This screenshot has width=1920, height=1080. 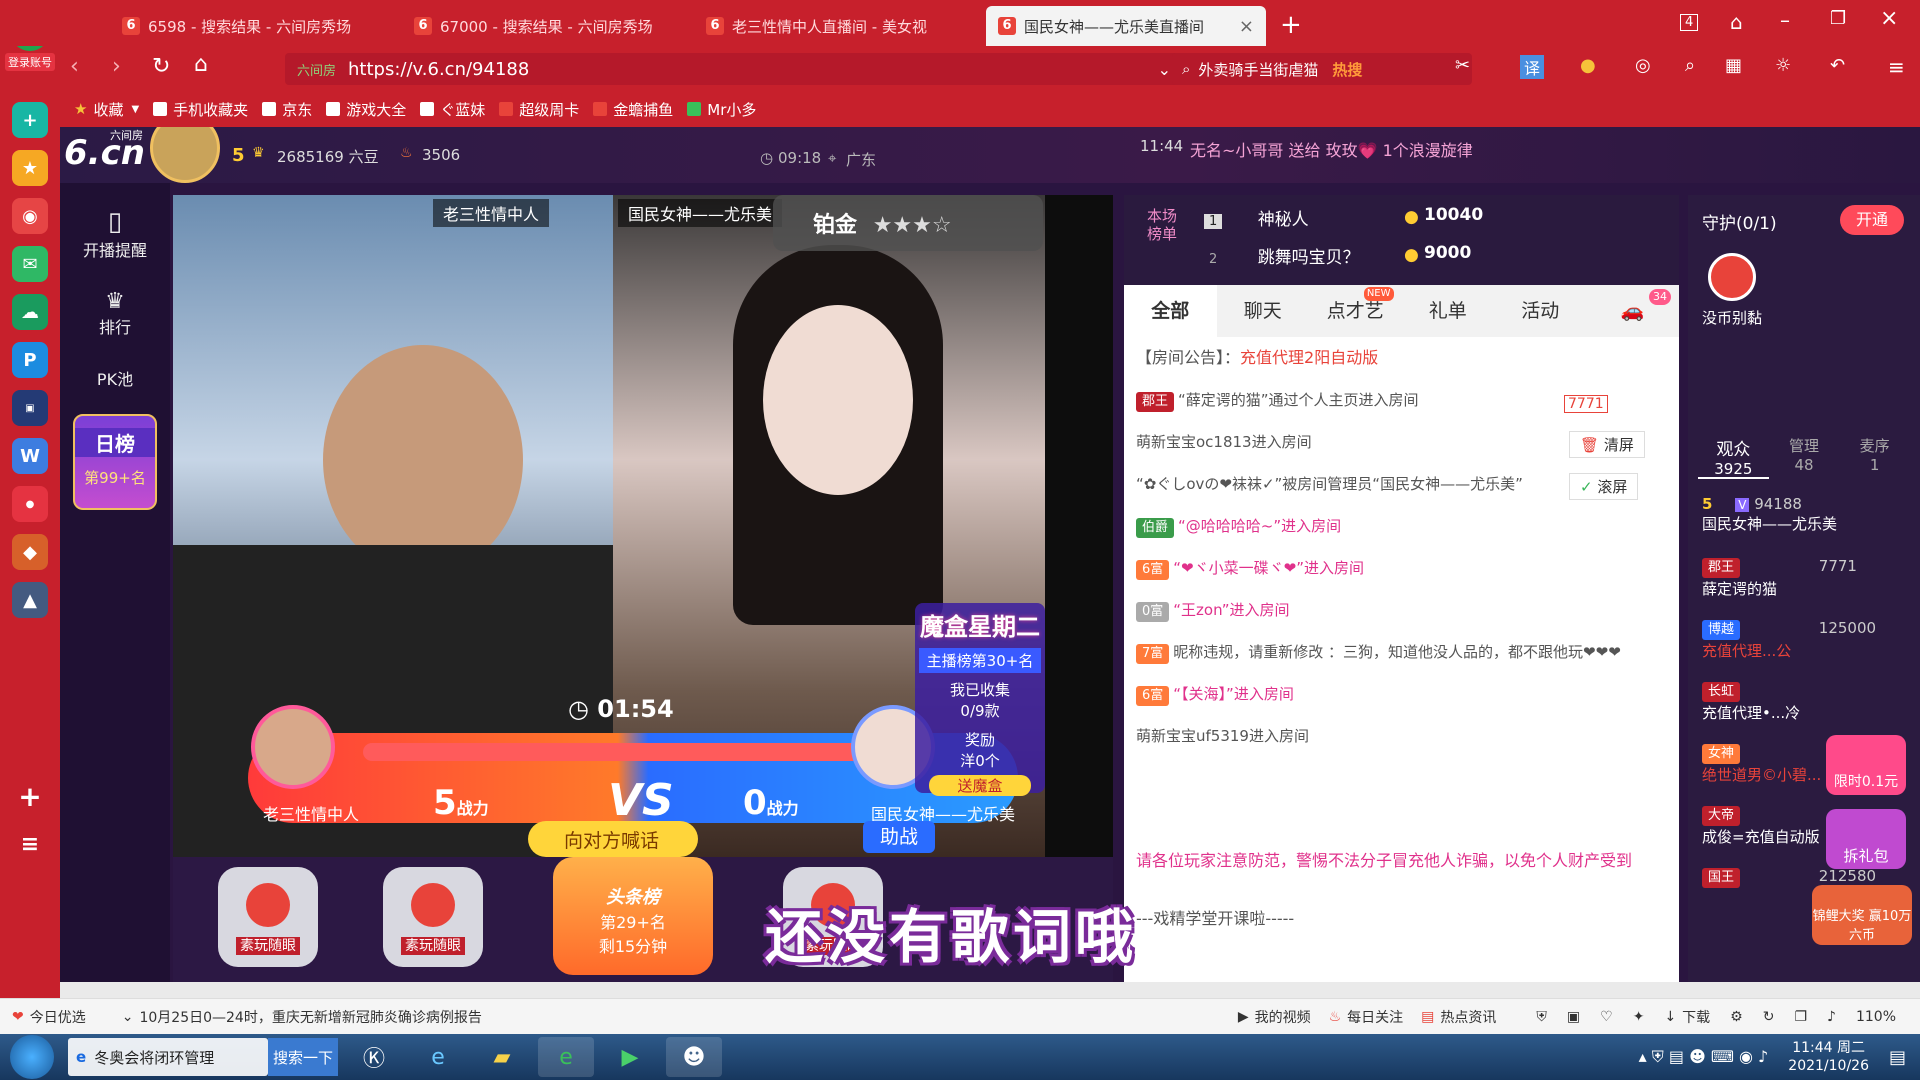 I want to click on ranking-button: ♛ 排行, so click(x=115, y=313).